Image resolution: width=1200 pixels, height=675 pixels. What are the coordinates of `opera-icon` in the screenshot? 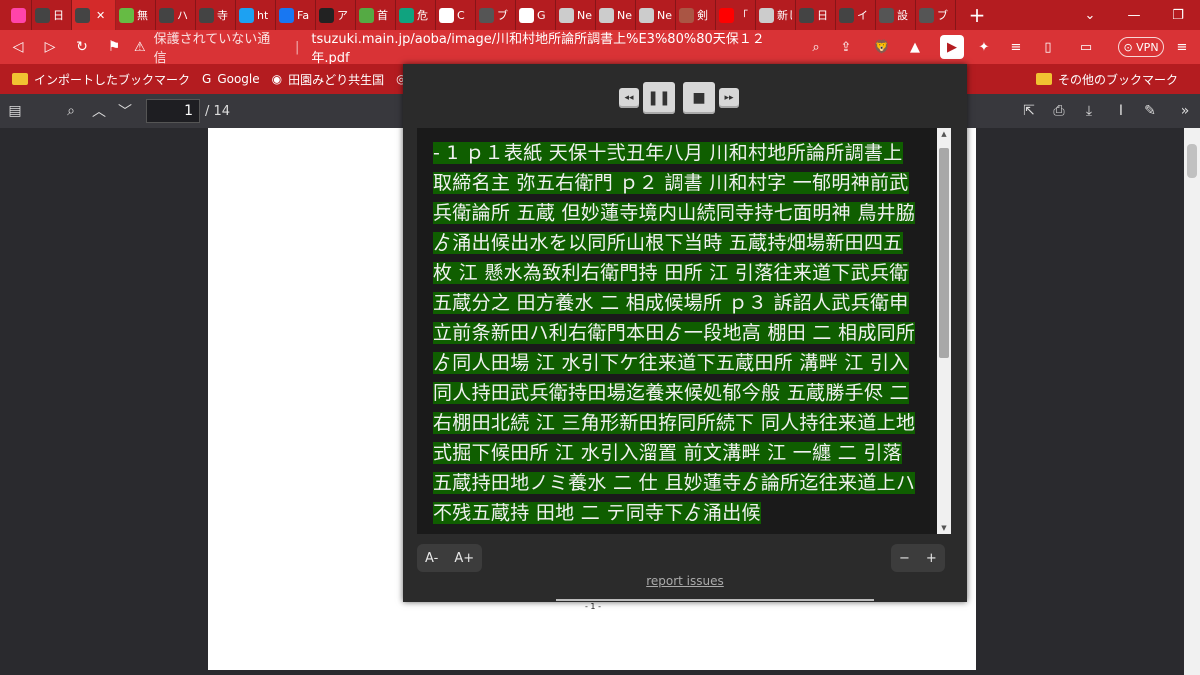 It's located at (326, 15).